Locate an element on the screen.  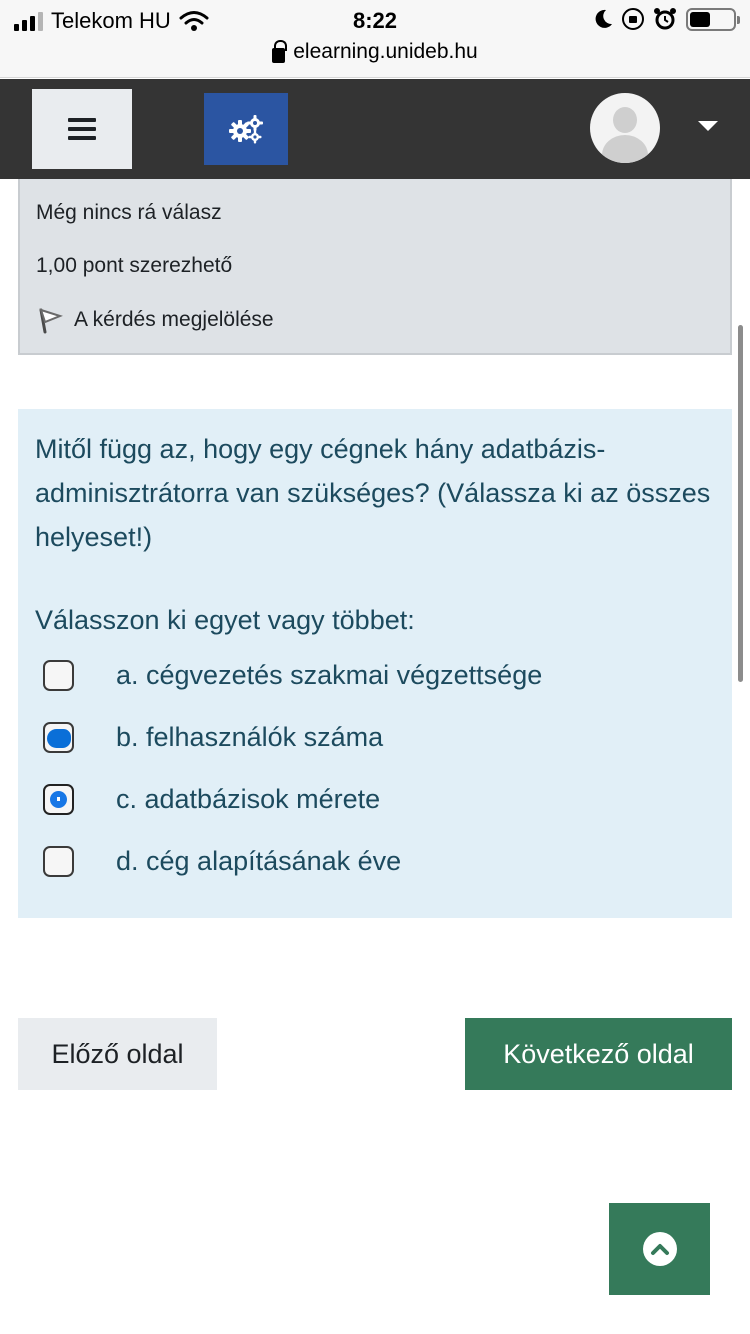
checkbox-c is located at coordinates (58, 799).